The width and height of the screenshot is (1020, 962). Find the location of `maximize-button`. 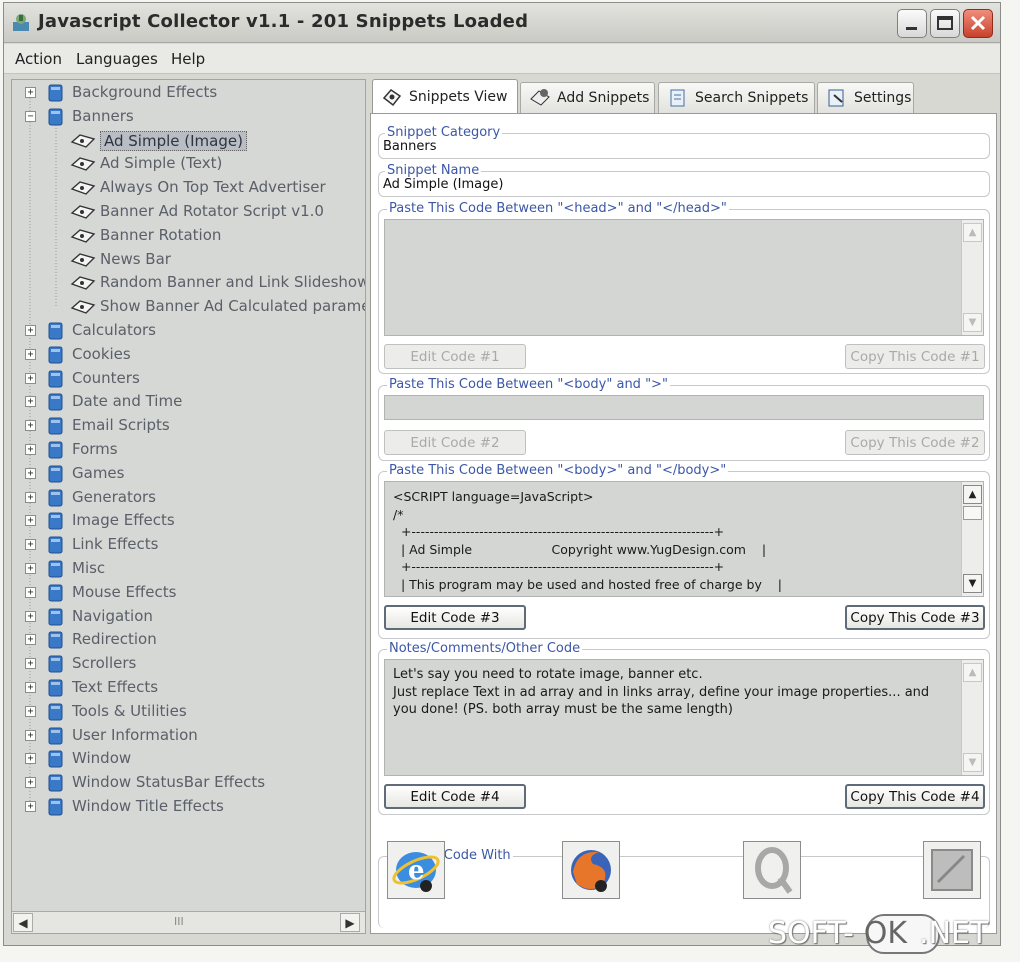

maximize-button is located at coordinates (945, 23).